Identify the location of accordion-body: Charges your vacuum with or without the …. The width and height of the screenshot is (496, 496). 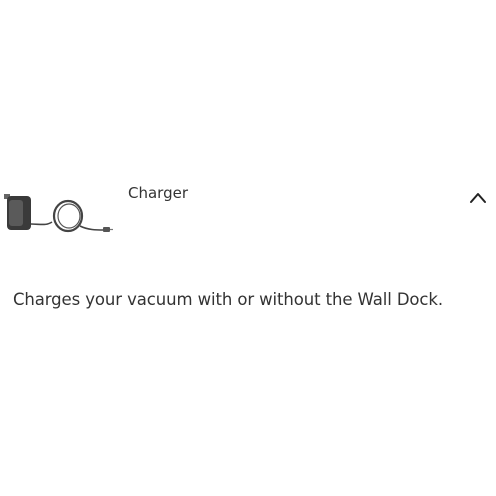
(252, 300).